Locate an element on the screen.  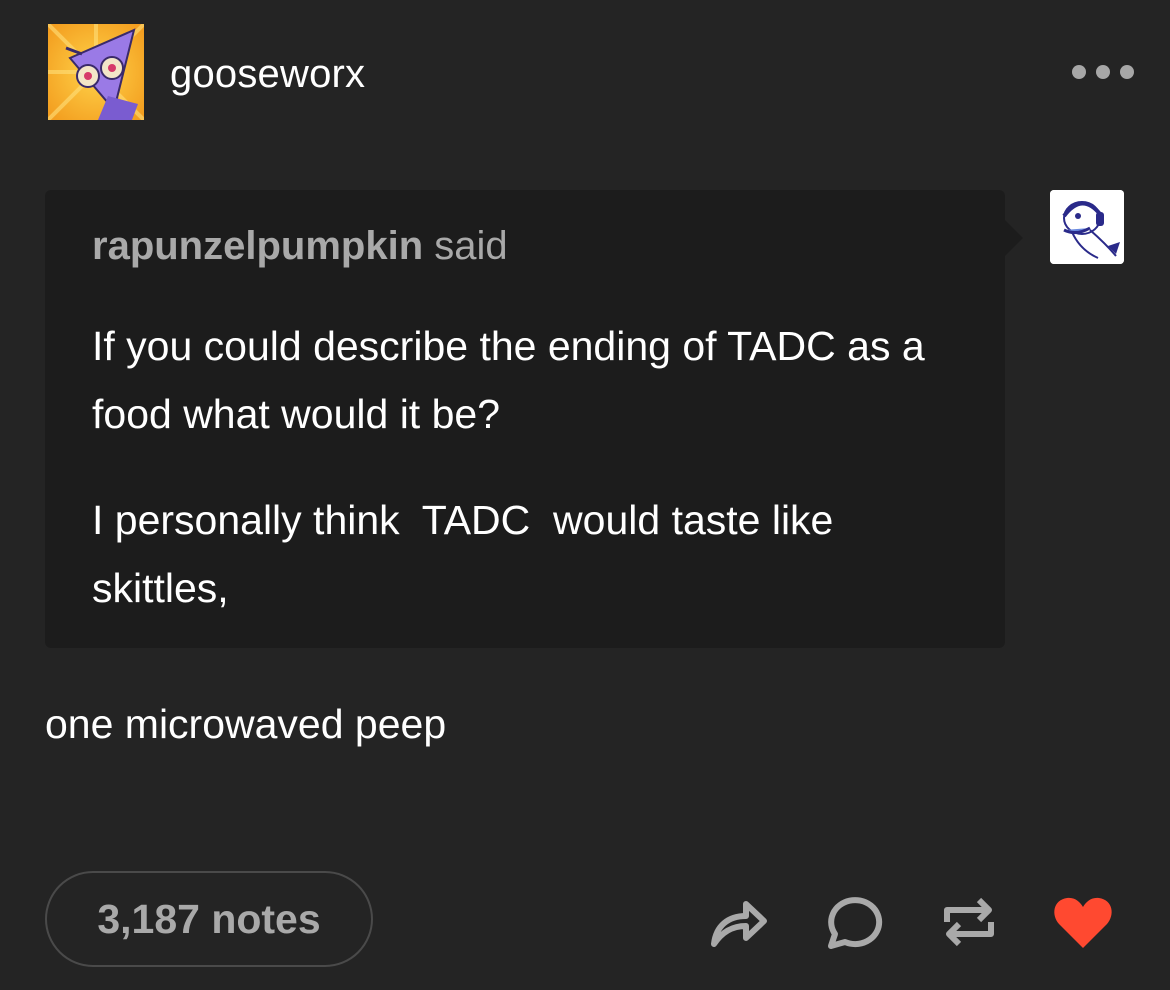
blog-name: gooseworx is located at coordinates (267, 74).